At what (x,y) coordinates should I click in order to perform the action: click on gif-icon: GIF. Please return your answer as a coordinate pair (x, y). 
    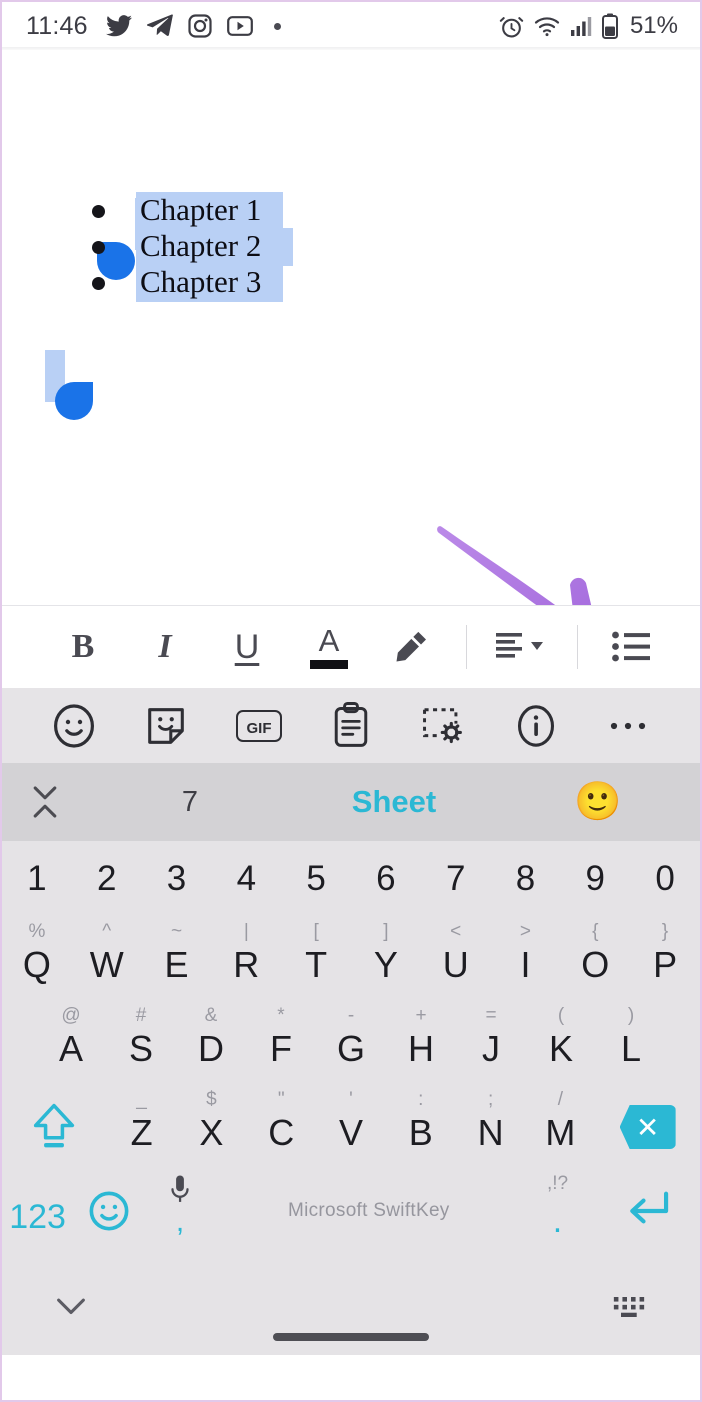
    Looking at the image, I should click on (259, 726).